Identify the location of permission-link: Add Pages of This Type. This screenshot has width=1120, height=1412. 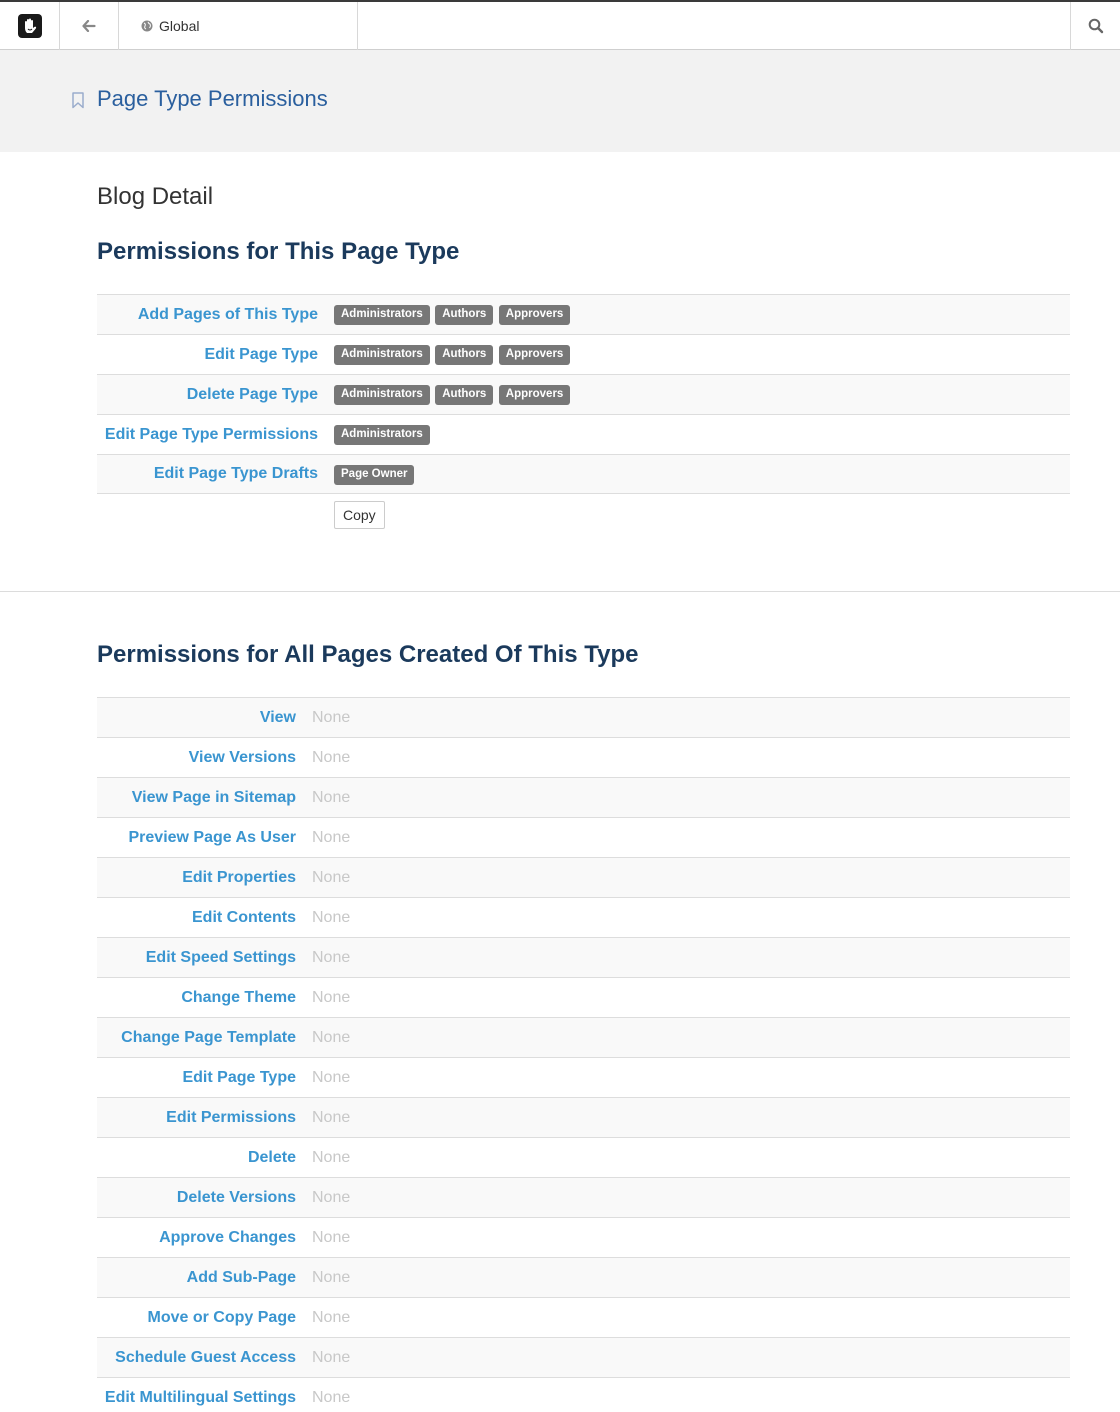
(228, 314).